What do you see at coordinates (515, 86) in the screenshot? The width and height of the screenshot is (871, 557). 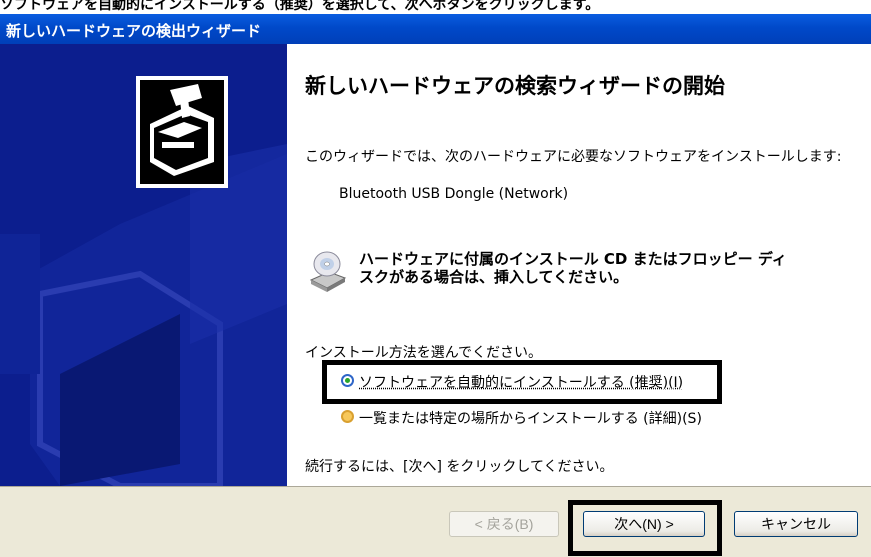 I see `wizard-heading: 新しいハードウェアの検索ウィザードの開始` at bounding box center [515, 86].